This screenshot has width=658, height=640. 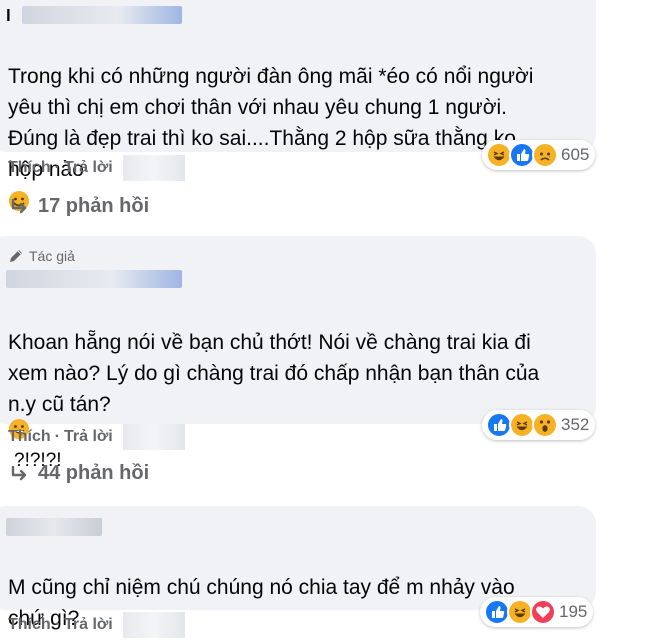 What do you see at coordinates (575, 154) in the screenshot?
I see `reaction-count-1: 605` at bounding box center [575, 154].